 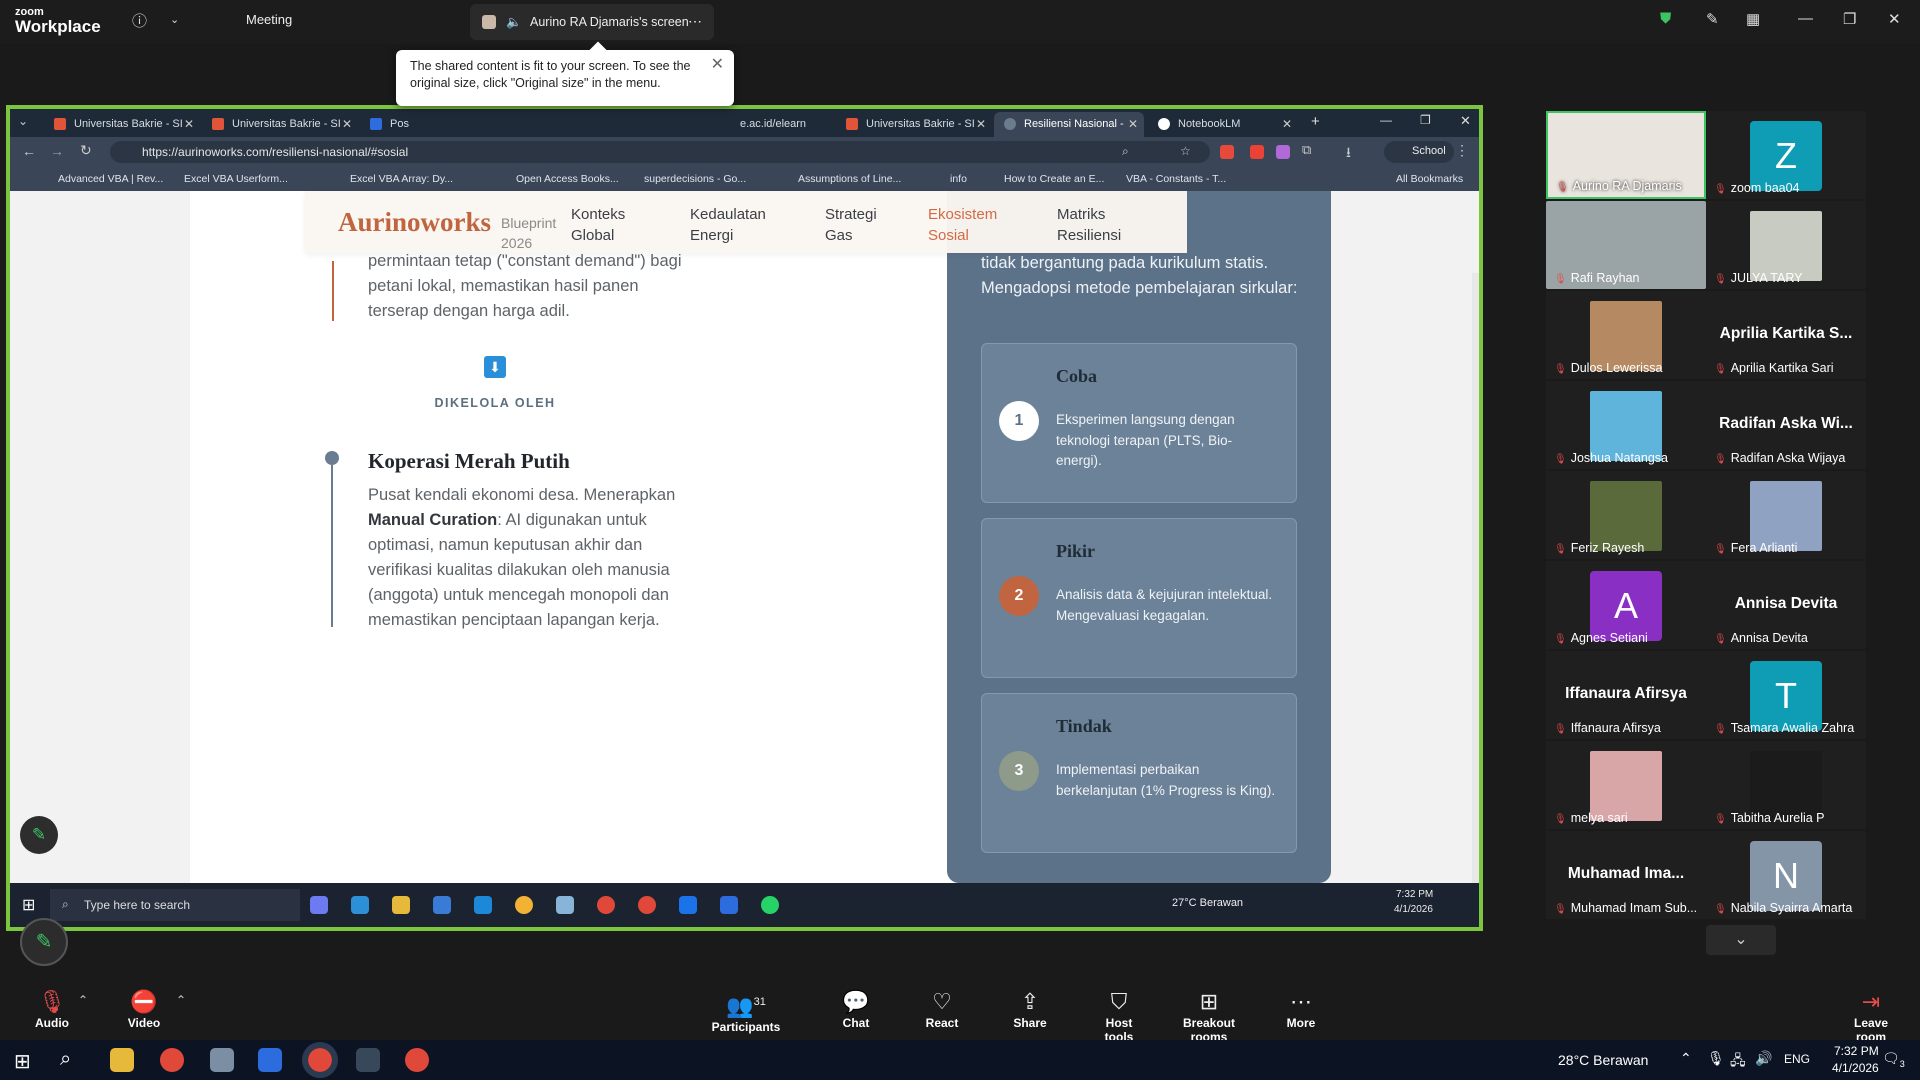 What do you see at coordinates (1786, 695) in the screenshot?
I see `participant-tile: TTsamara Awalia Zahra` at bounding box center [1786, 695].